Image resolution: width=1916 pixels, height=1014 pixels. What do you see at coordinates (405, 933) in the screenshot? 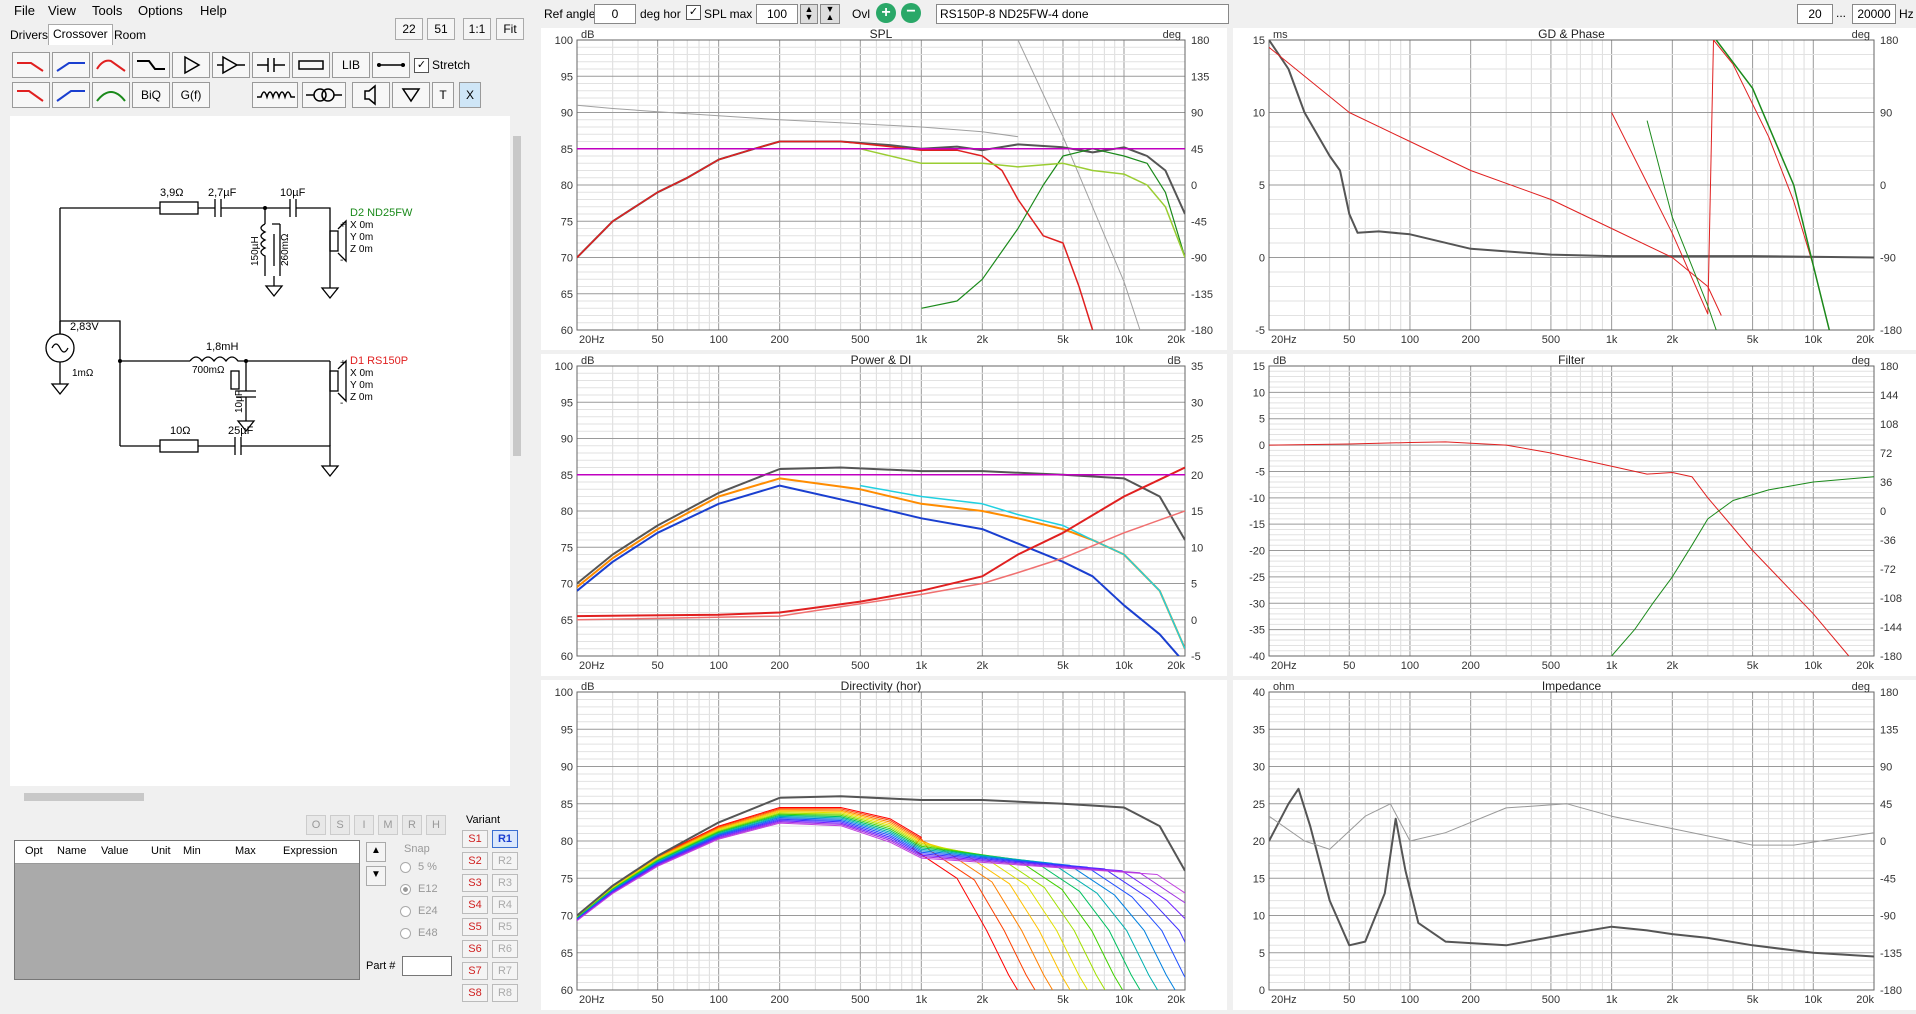
I see `snap-e48-radio` at bounding box center [405, 933].